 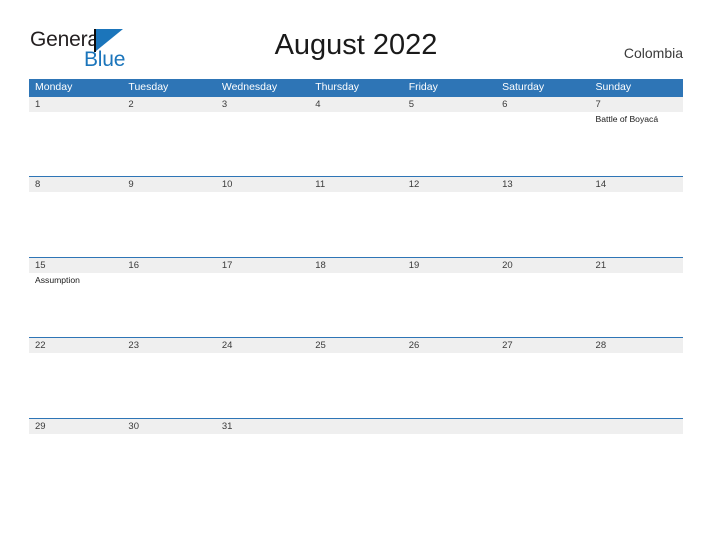 What do you see at coordinates (131, 185) in the screenshot?
I see `day-number: 9` at bounding box center [131, 185].